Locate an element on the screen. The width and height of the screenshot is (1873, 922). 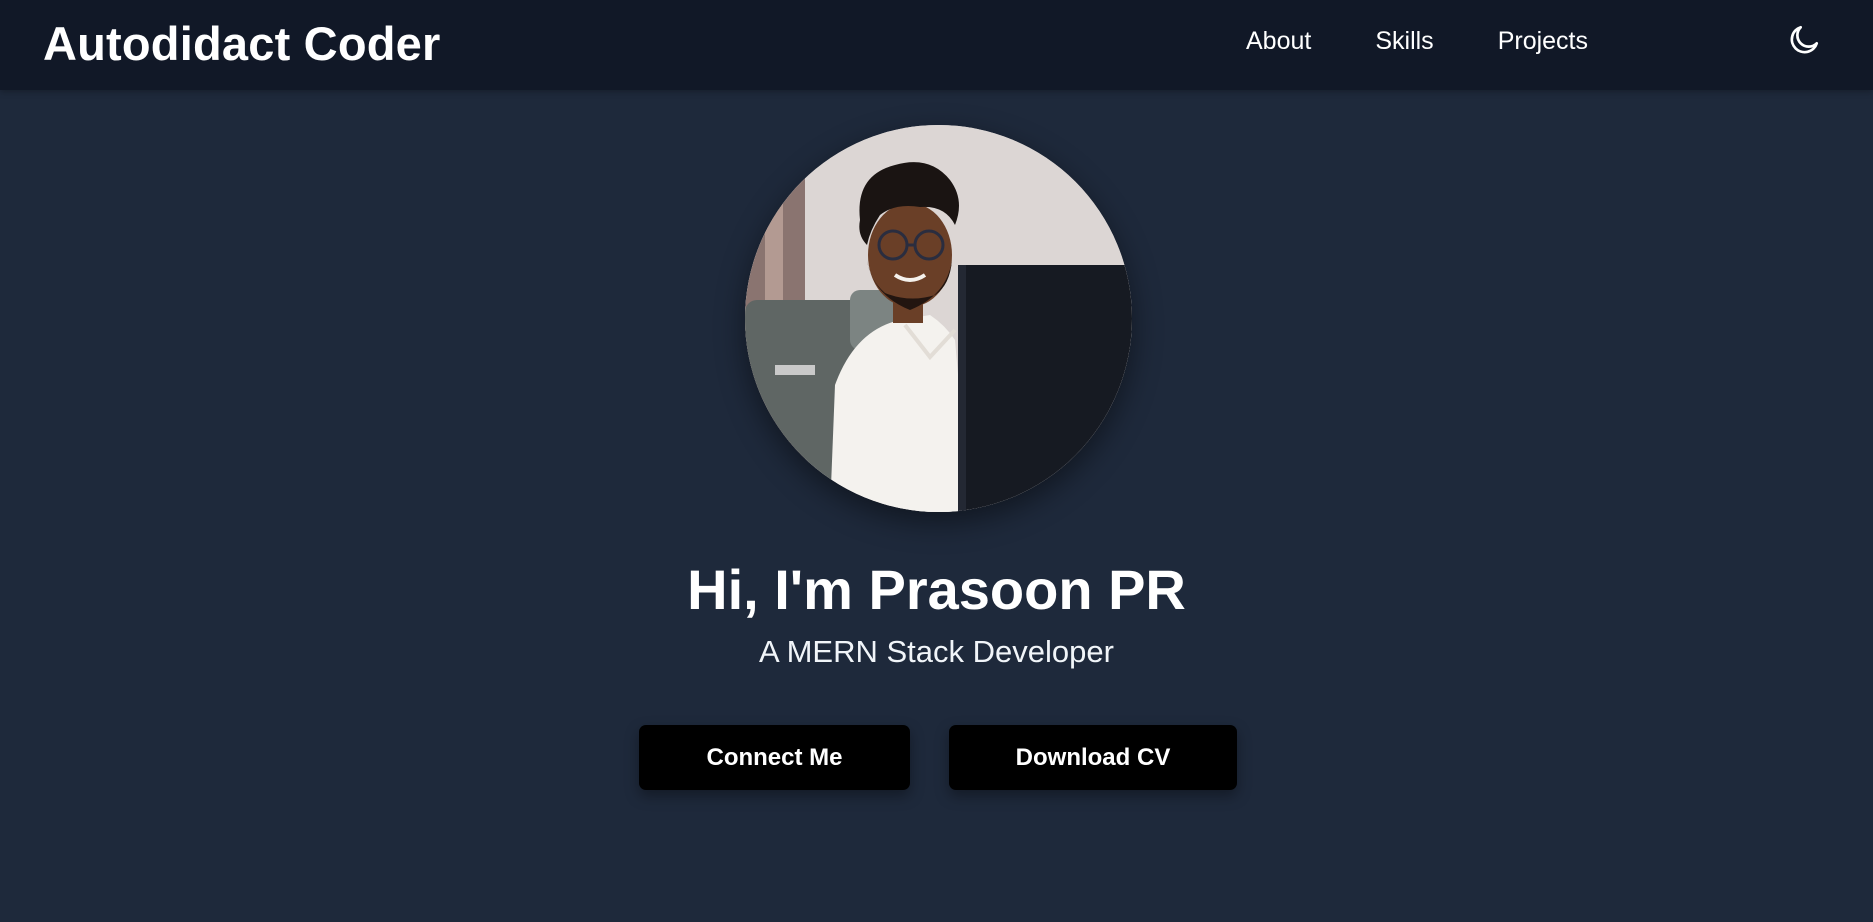
hero-subtitle: A MERN Stack Developer is located at coordinates (936, 651).